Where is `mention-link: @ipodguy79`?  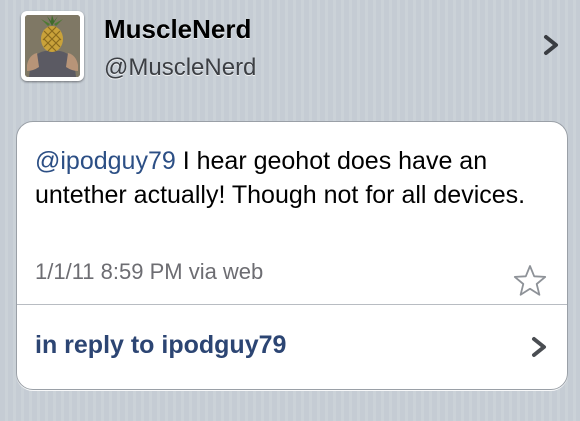
mention-link: @ipodguy79 is located at coordinates (105, 161).